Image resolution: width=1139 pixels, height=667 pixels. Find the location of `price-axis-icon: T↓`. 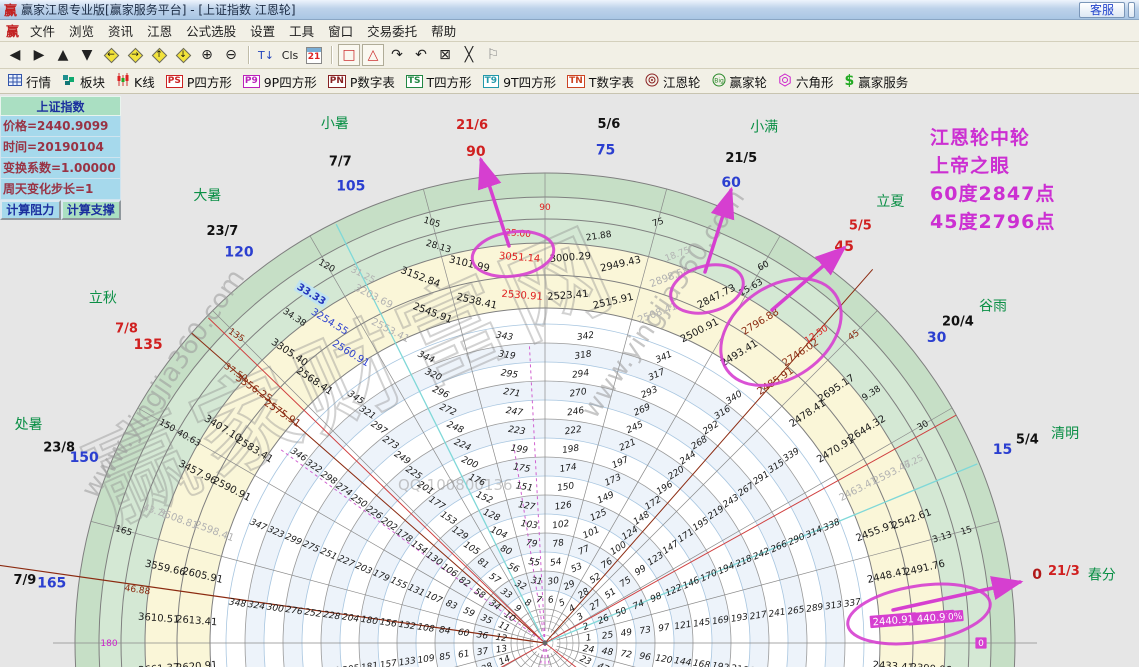

price-axis-icon: T↓ is located at coordinates (266, 55).